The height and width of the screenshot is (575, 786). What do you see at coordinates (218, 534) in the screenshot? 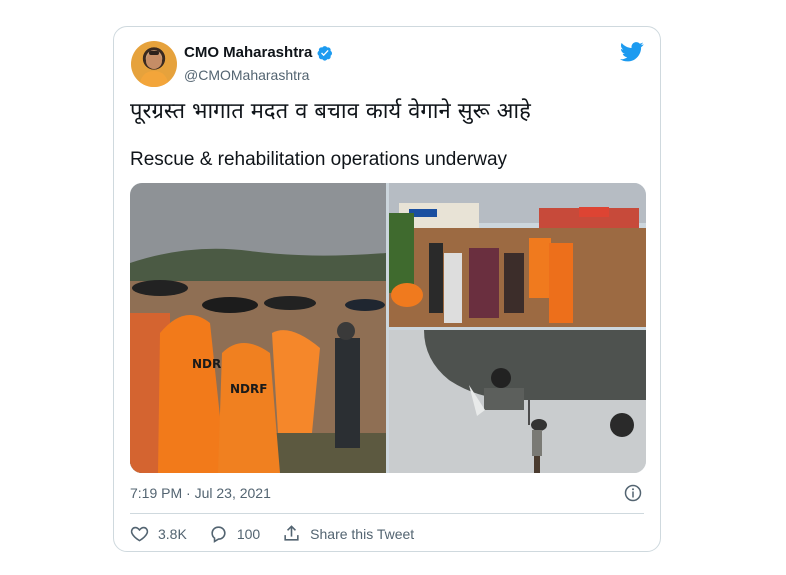
I see `reply-icon` at bounding box center [218, 534].